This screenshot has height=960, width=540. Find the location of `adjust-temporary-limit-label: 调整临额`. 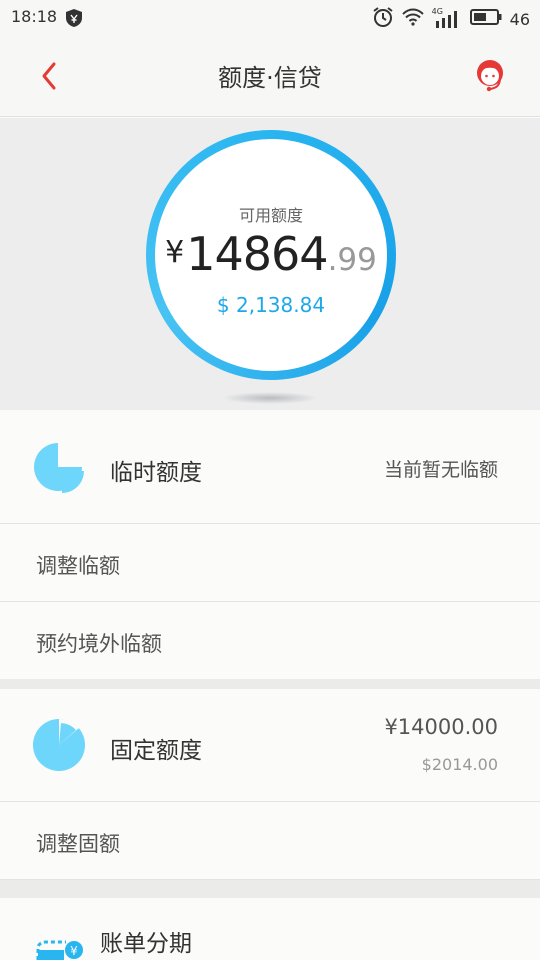

adjust-temporary-limit-label: 调整临额 is located at coordinates (78, 566).